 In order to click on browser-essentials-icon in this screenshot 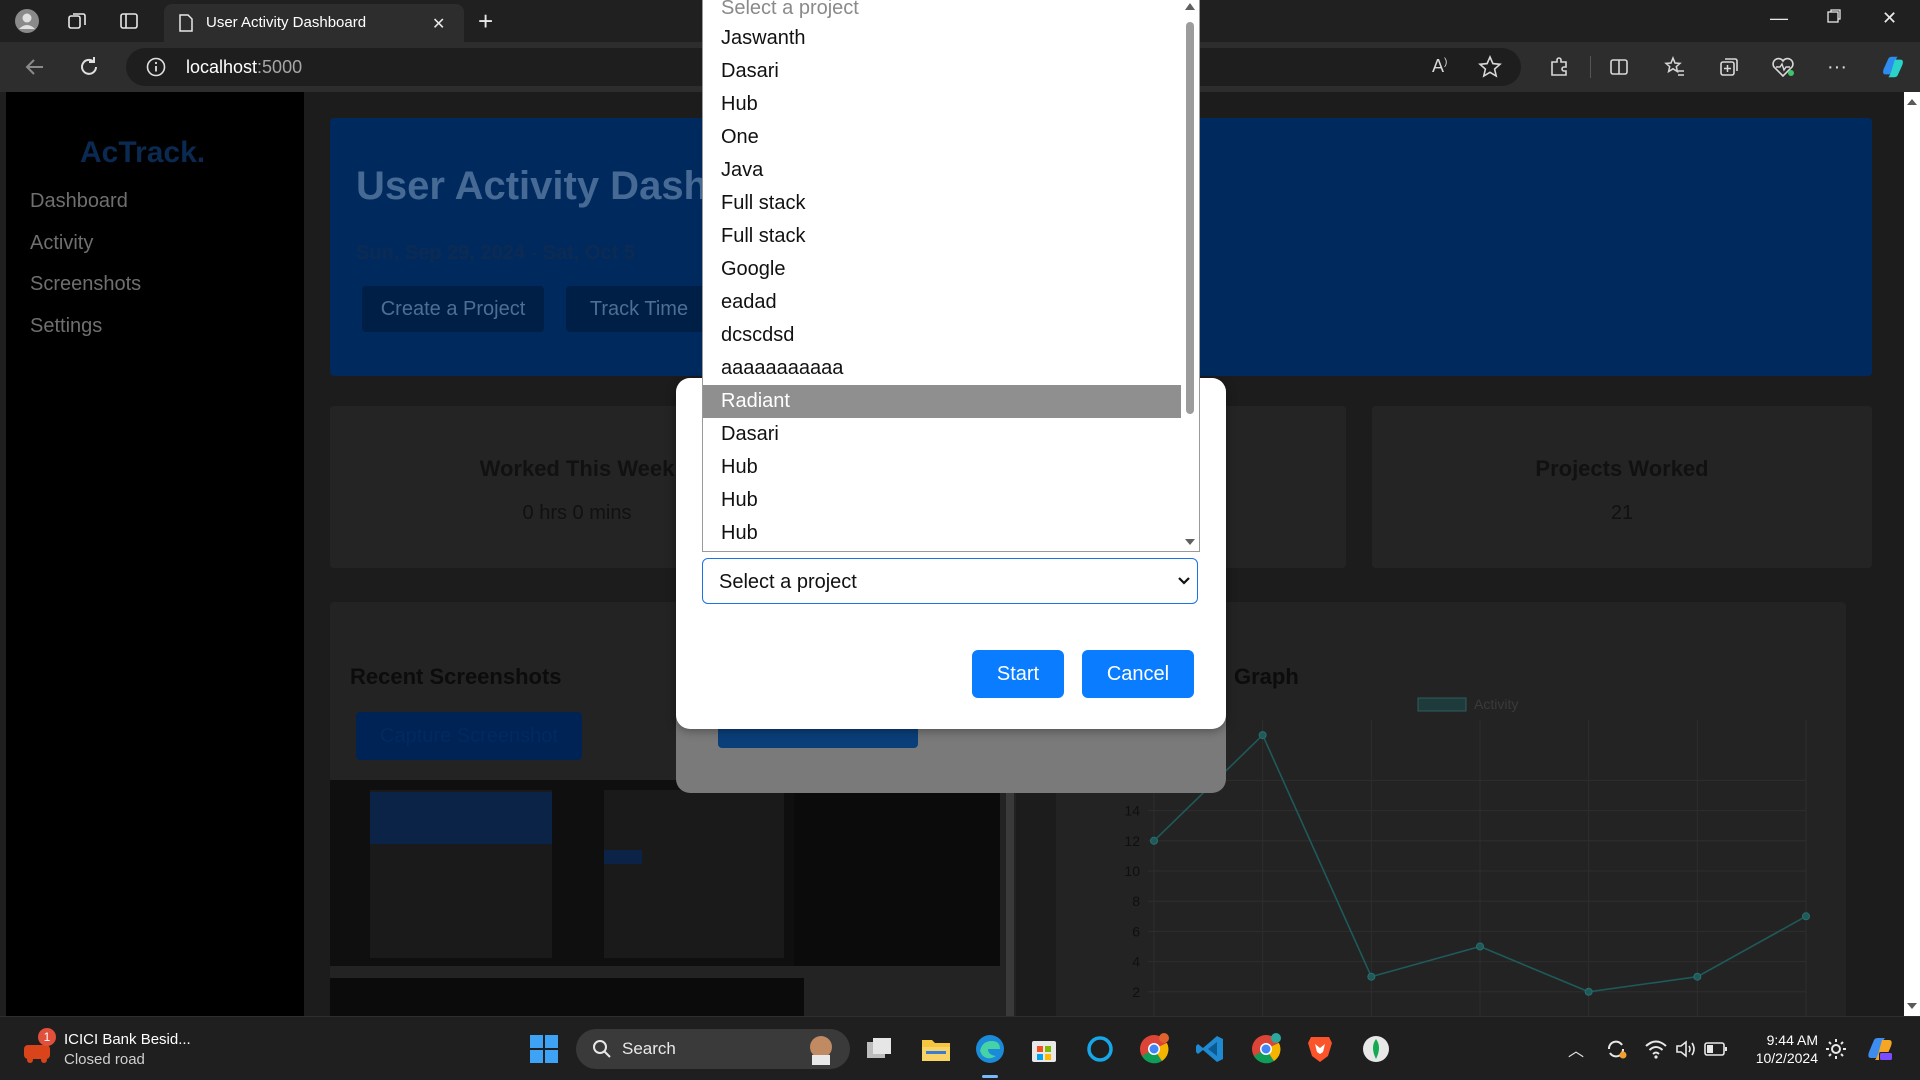, I will do `click(1783, 67)`.